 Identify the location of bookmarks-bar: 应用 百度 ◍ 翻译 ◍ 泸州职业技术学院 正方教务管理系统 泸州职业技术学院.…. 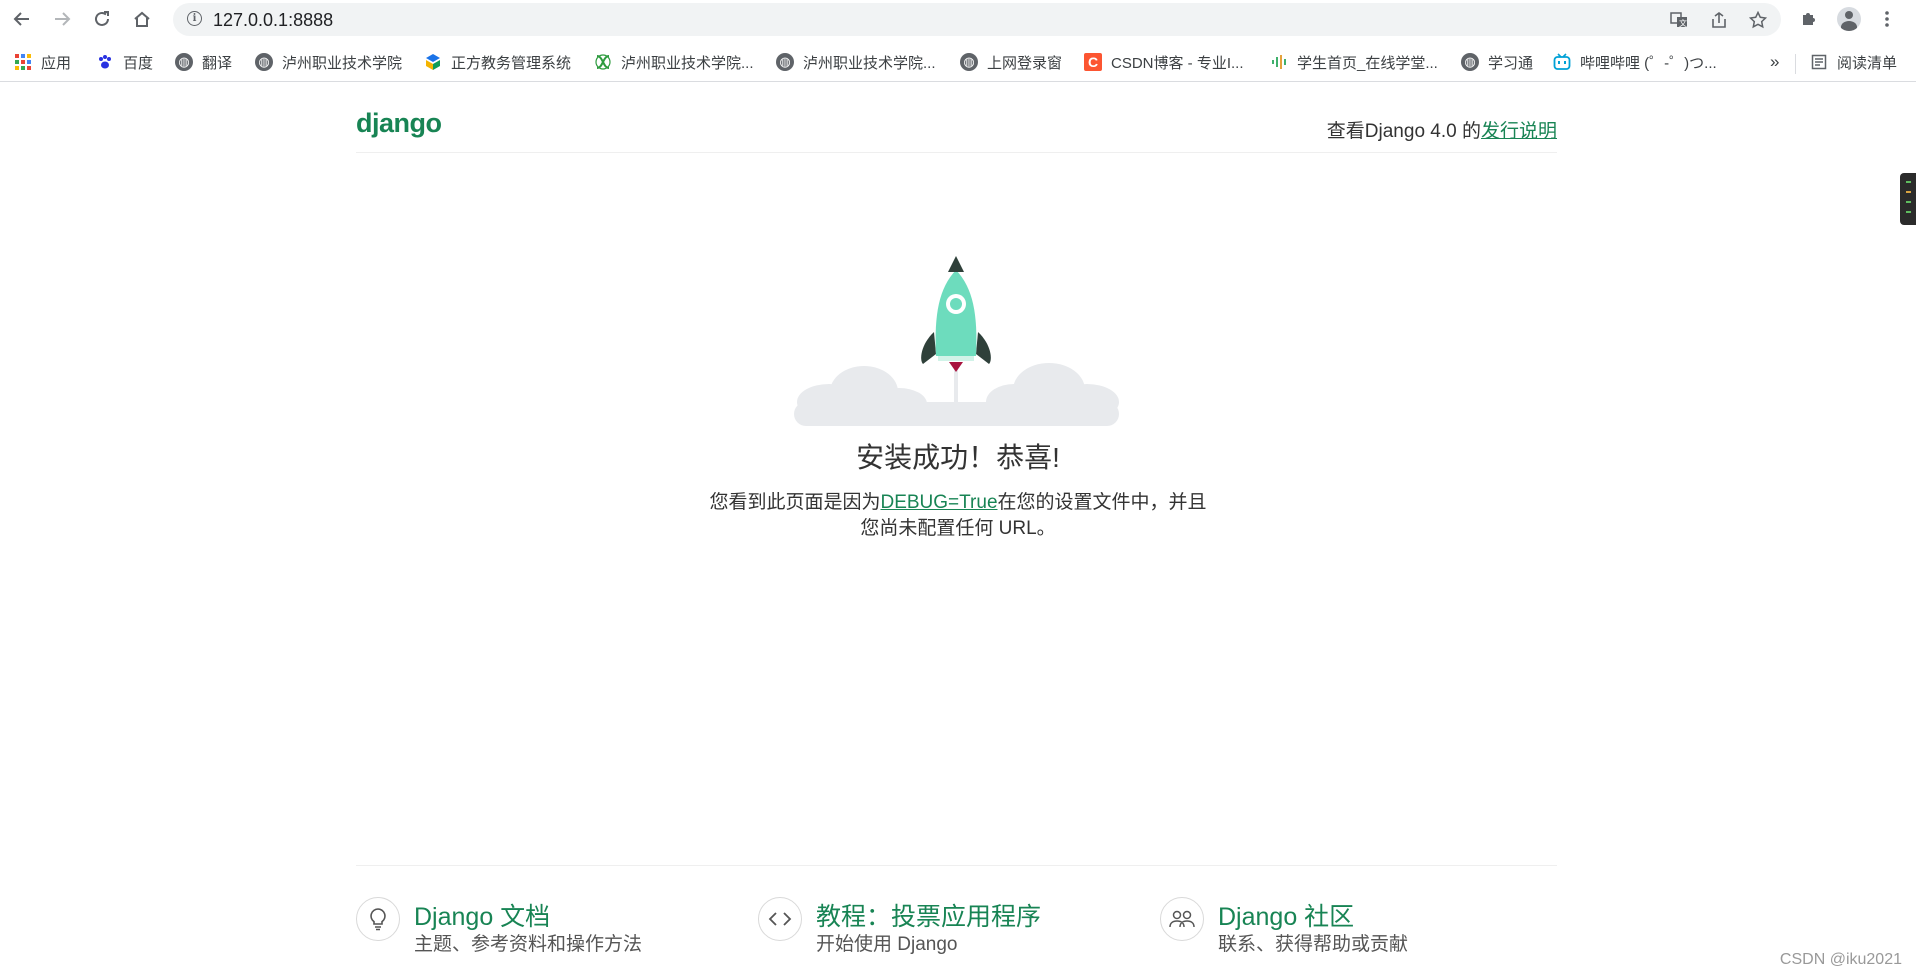
(958, 63).